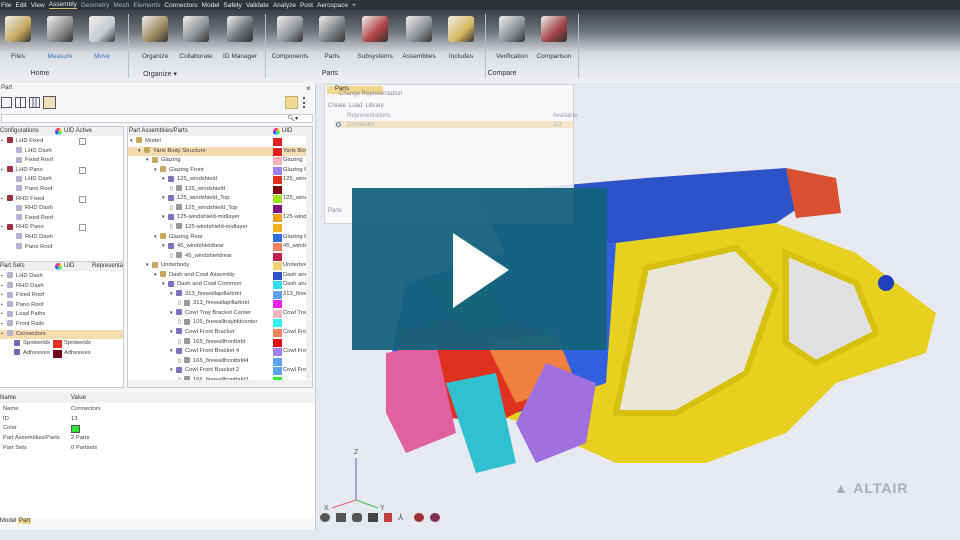 Image resolution: width=960 pixels, height=540 pixels. Describe the element at coordinates (201, 323) in the screenshot. I see `tree-row: ▯ 105_firewalltraybktcenter` at that location.